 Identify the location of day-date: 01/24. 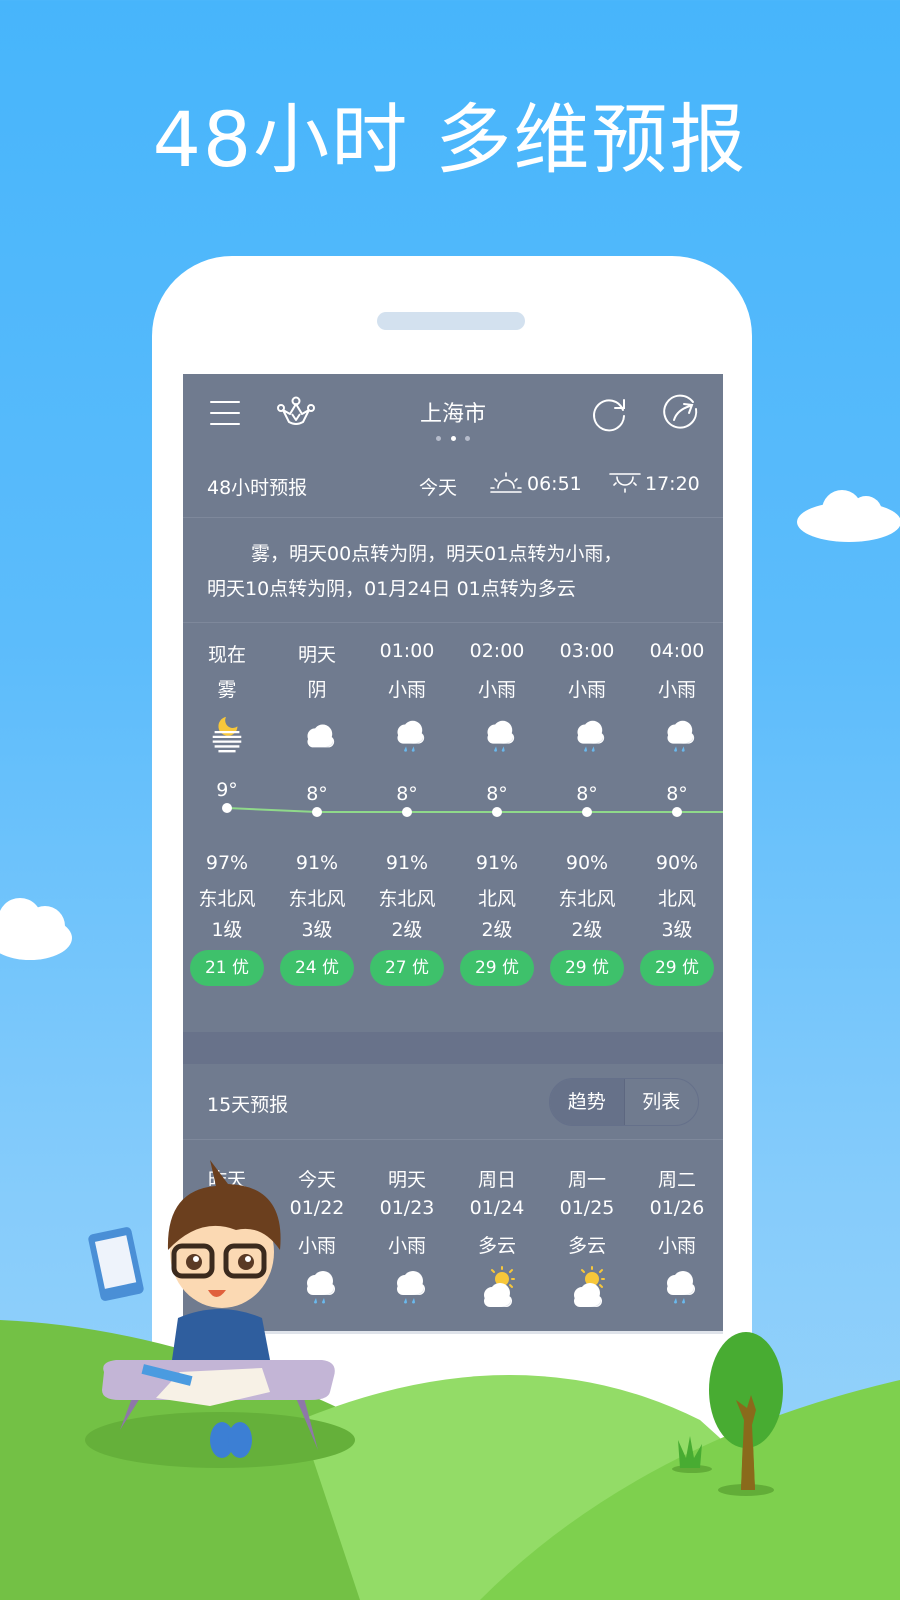
(497, 1208).